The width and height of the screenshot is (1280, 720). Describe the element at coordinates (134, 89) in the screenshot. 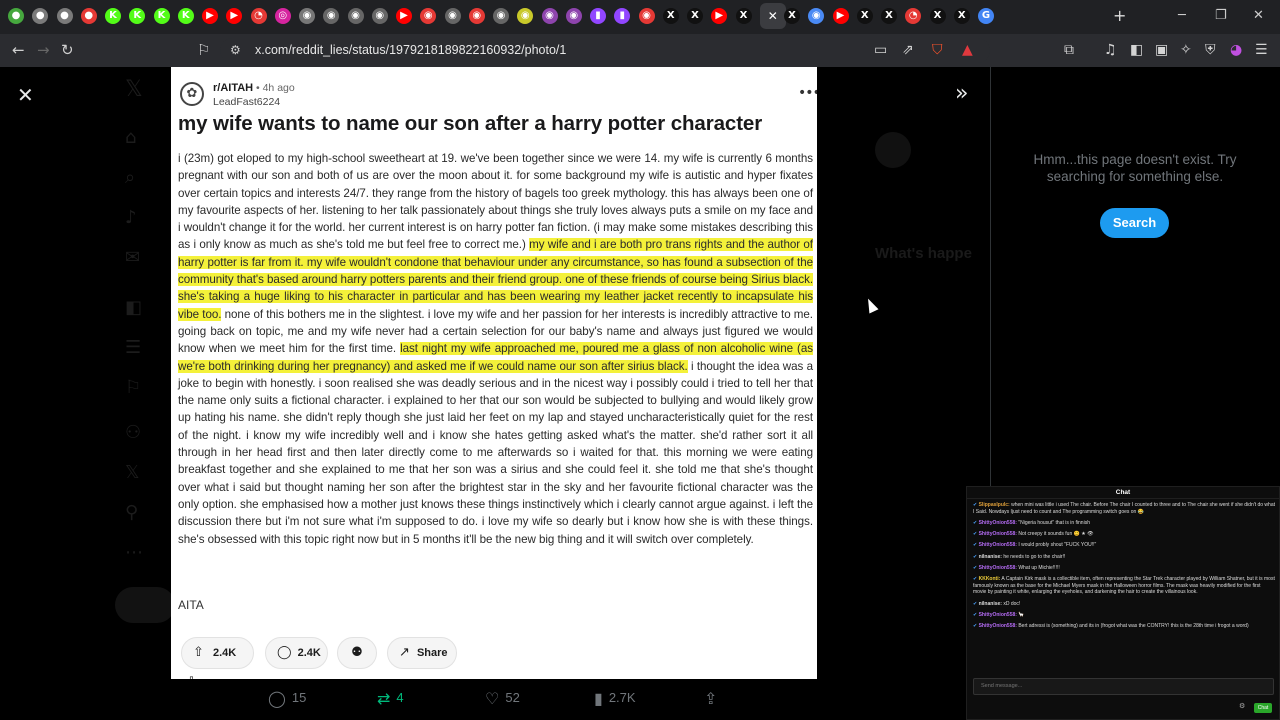

I see `x-logo-icon: 𝕏` at that location.